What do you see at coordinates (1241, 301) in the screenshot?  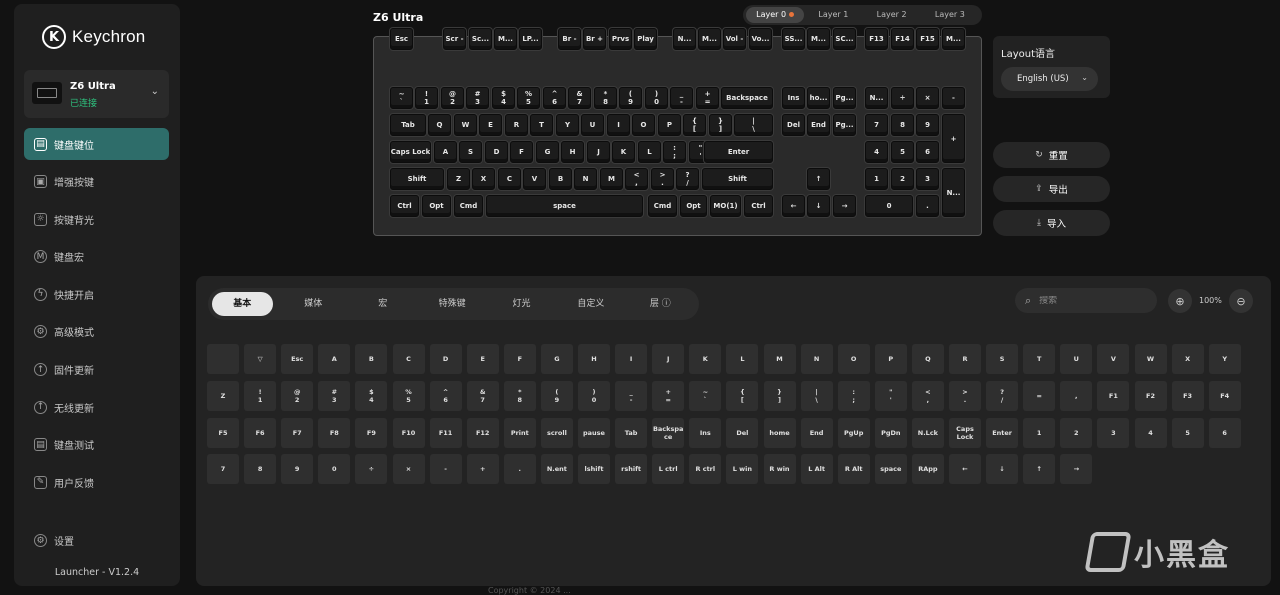 I see `zoom-out-button: ⊖` at bounding box center [1241, 301].